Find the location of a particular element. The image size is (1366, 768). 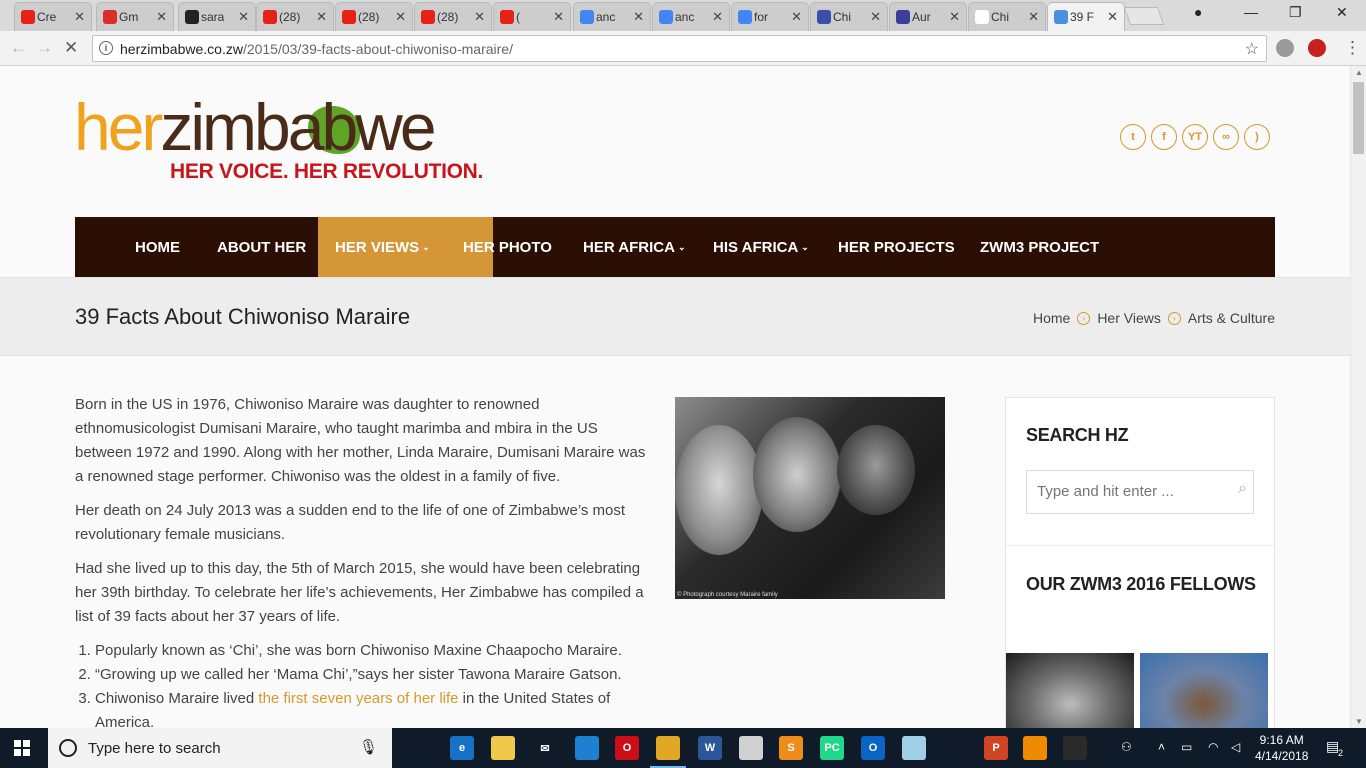

forward-icon: → is located at coordinates (44, 48).